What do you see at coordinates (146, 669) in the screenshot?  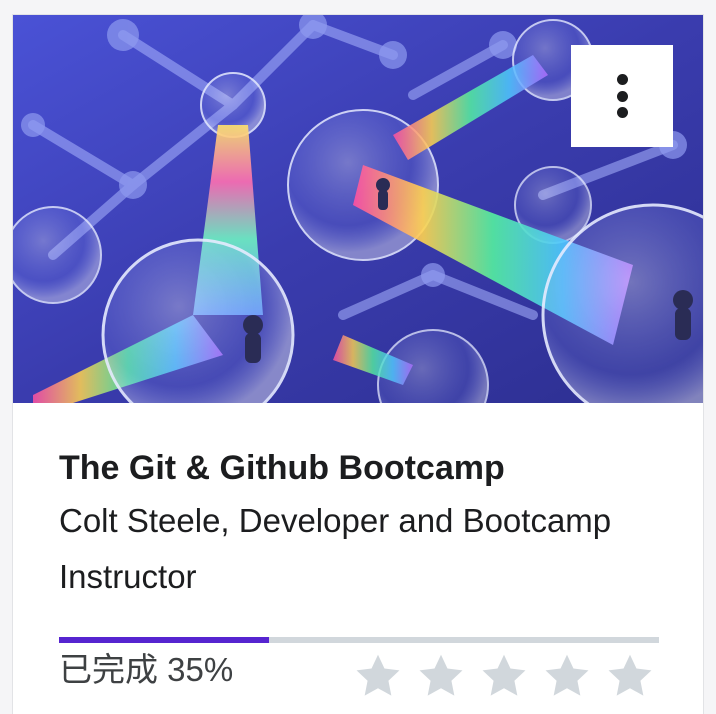 I see `progress-label: 已完成 35%` at bounding box center [146, 669].